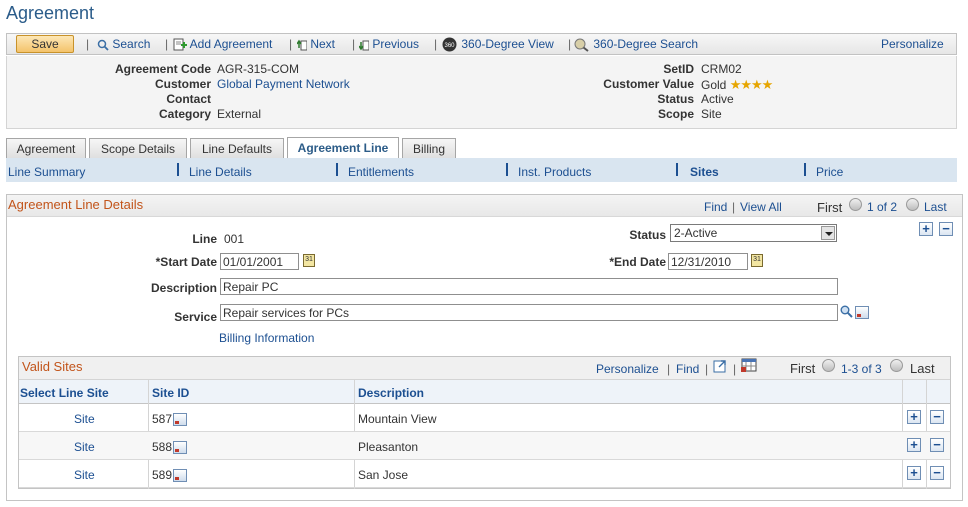  Describe the element at coordinates (912, 44) in the screenshot. I see `personalize-link: Personalize` at that location.